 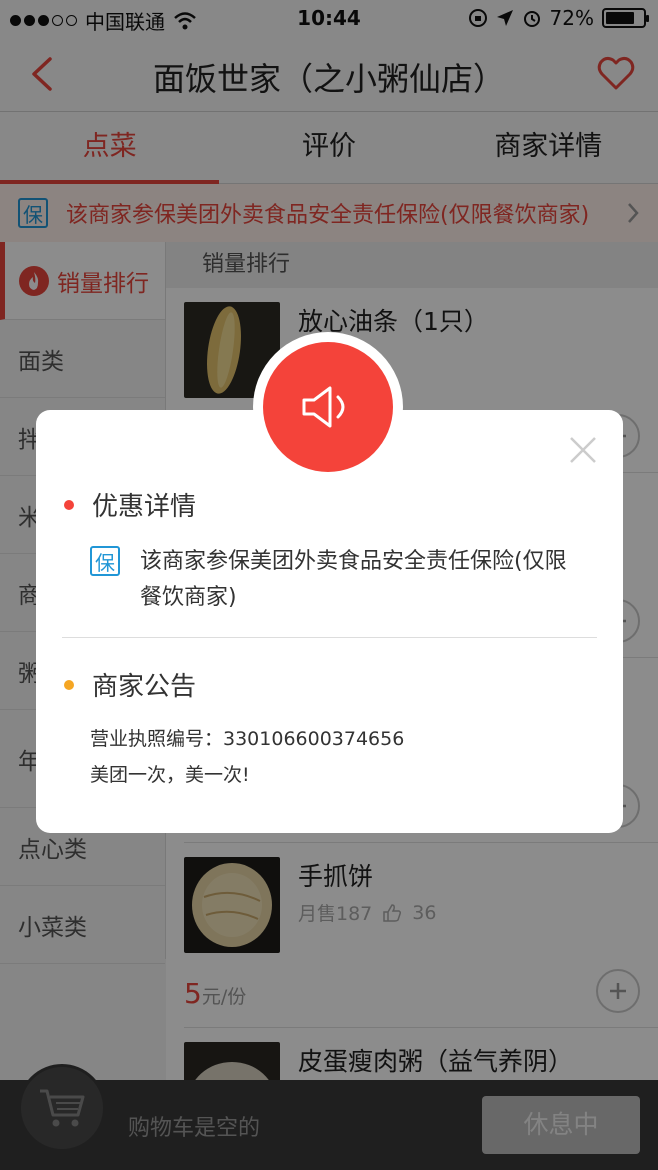 I want to click on promo-title: 优惠详情, so click(x=144, y=507).